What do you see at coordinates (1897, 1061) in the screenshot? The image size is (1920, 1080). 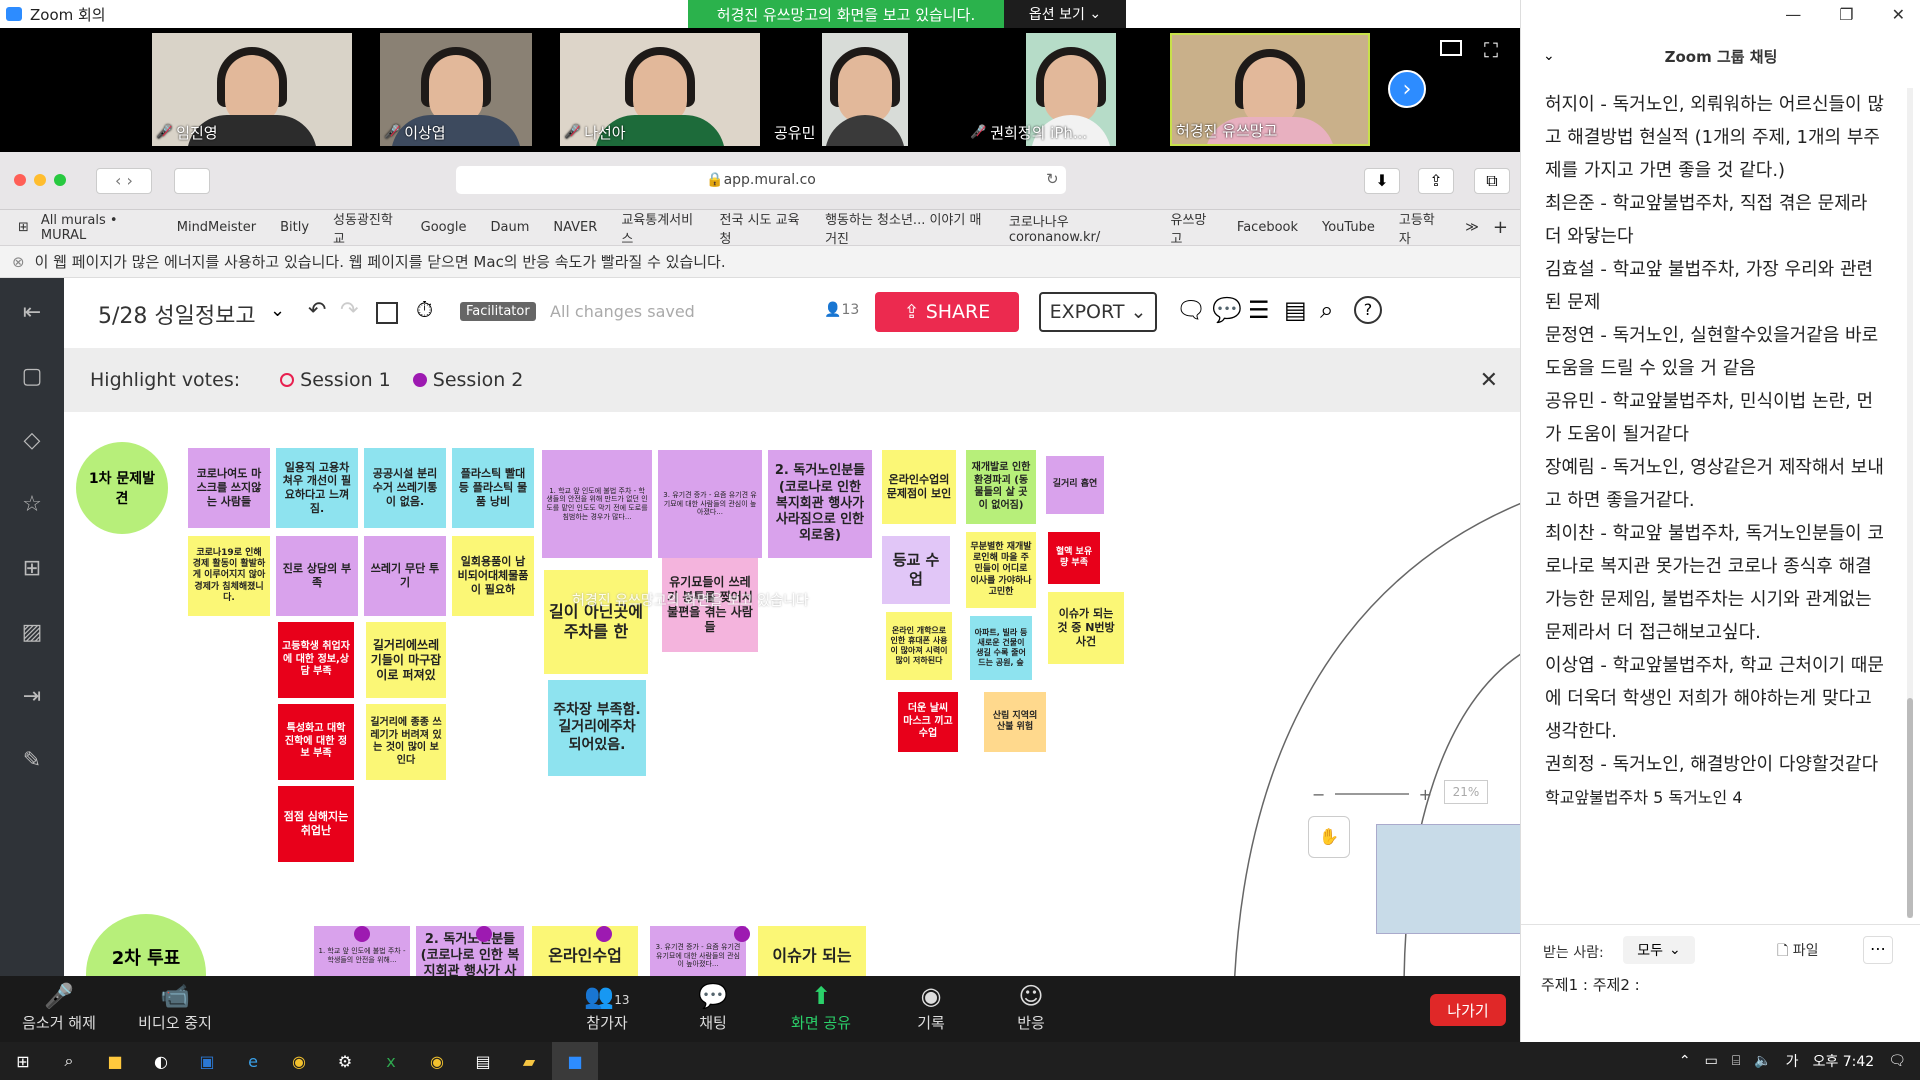 I see `notification-icon: 🗨` at bounding box center [1897, 1061].